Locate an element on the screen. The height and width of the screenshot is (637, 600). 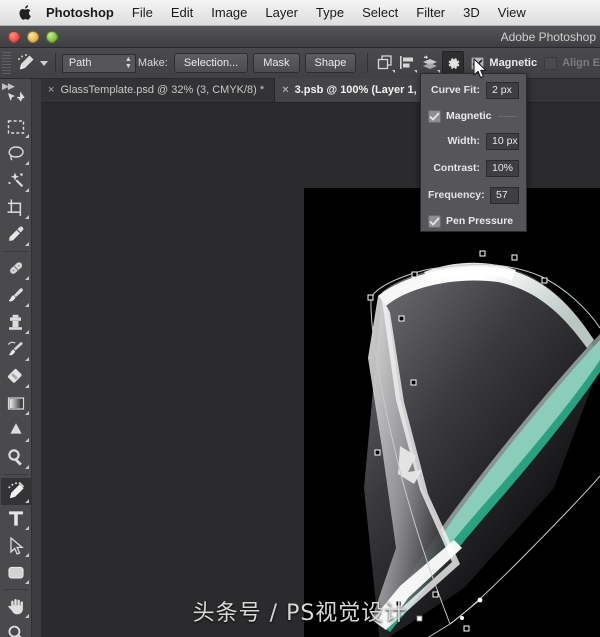
contrast-input: 10% is located at coordinates (502, 168).